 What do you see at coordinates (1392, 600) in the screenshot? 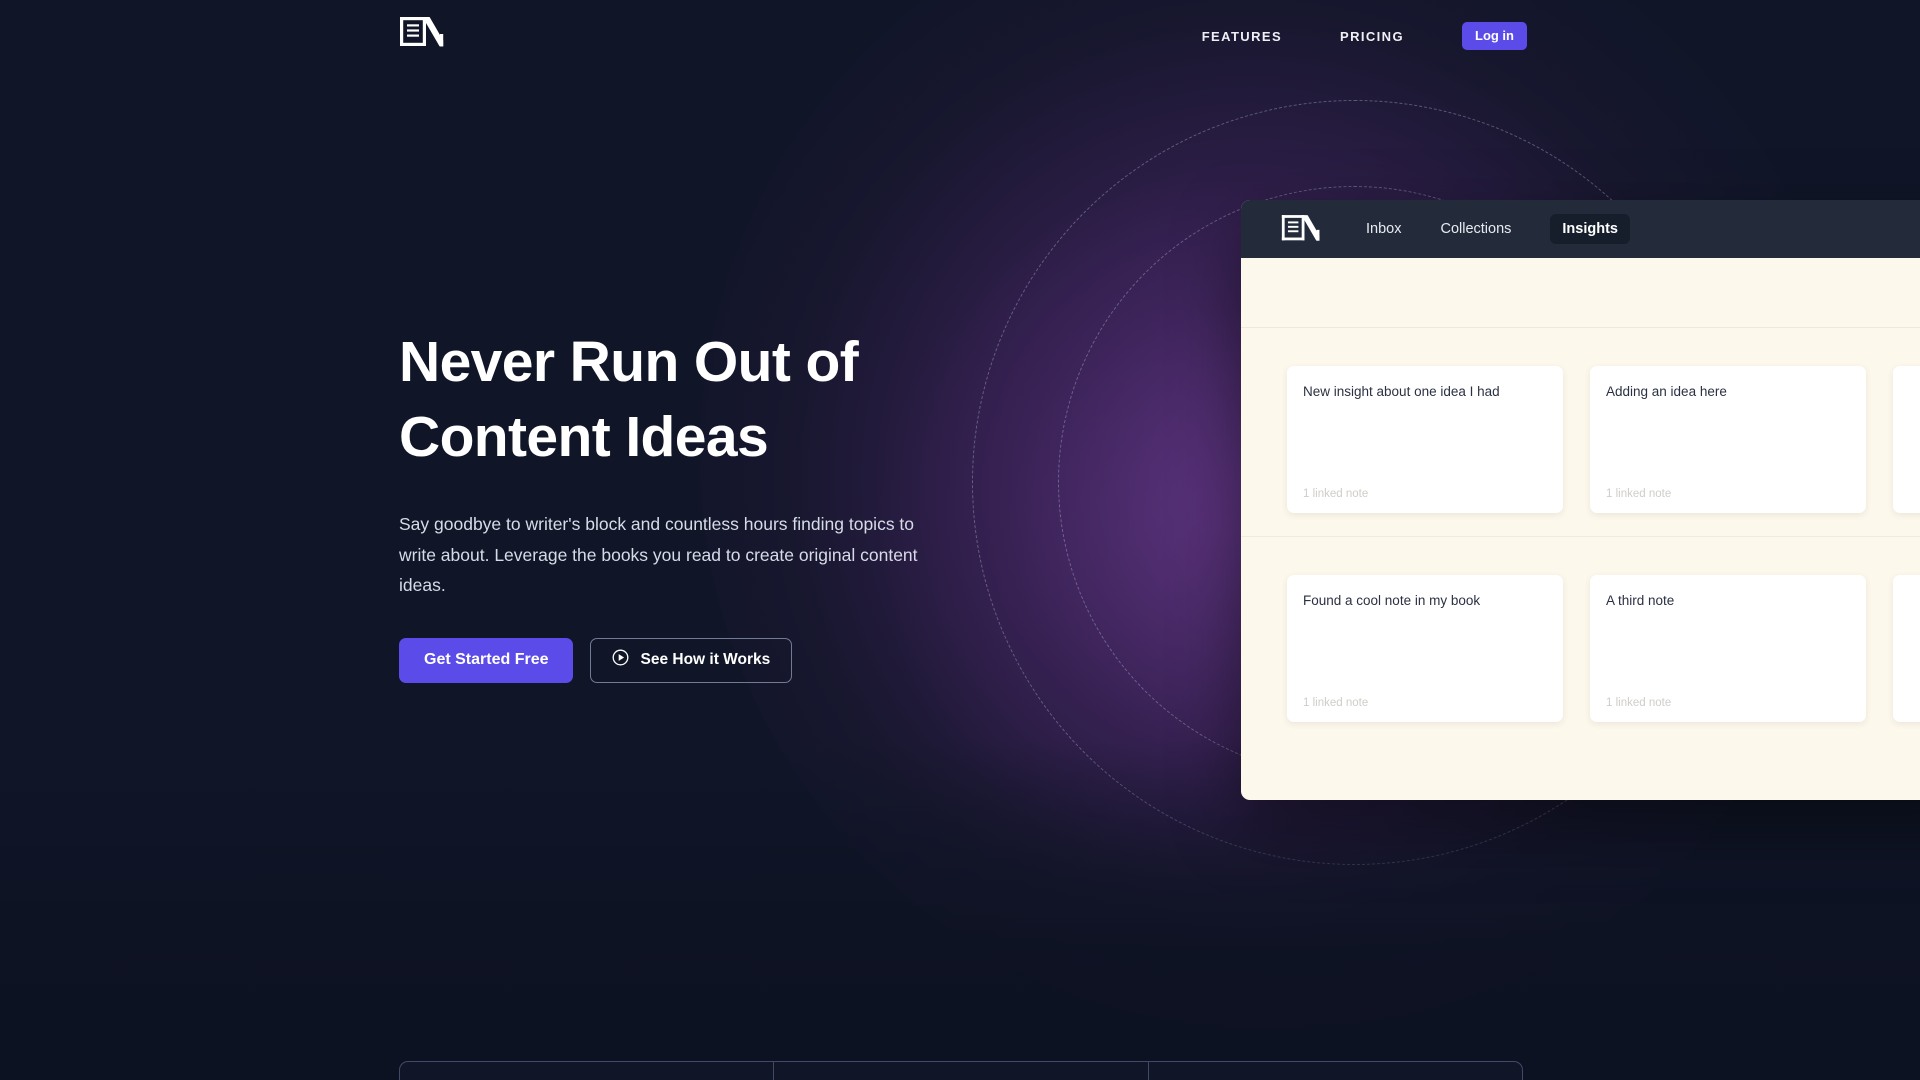
I see `note-card-title: Found a cool note in my book` at bounding box center [1392, 600].